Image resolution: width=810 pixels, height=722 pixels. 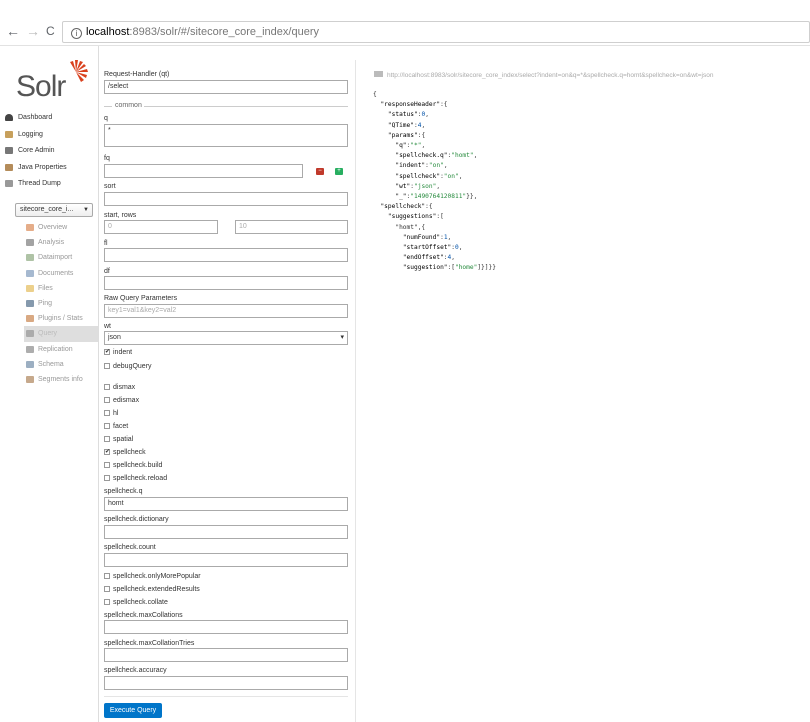 What do you see at coordinates (61, 303) in the screenshot?
I see `core-menu-item-ping: Ping` at bounding box center [61, 303].